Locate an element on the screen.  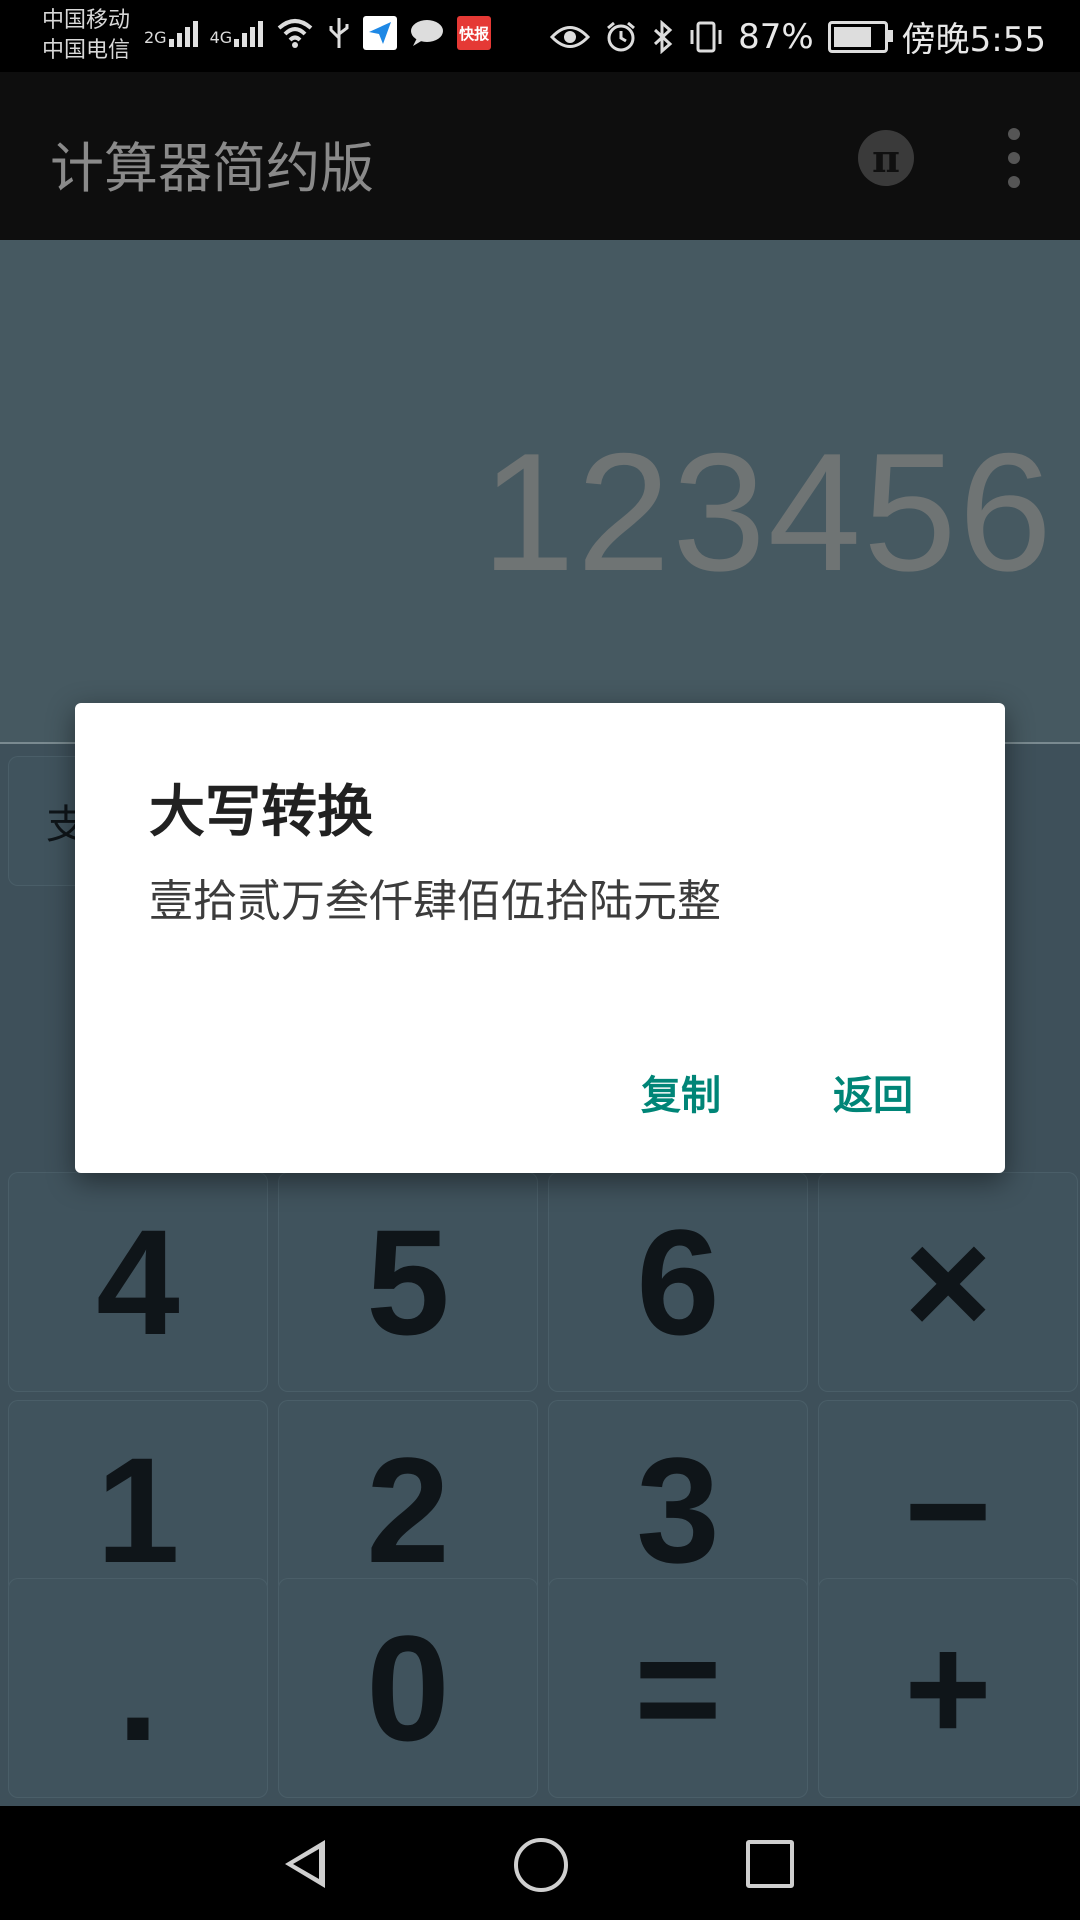
battery-icon is located at coordinates (860, 36).